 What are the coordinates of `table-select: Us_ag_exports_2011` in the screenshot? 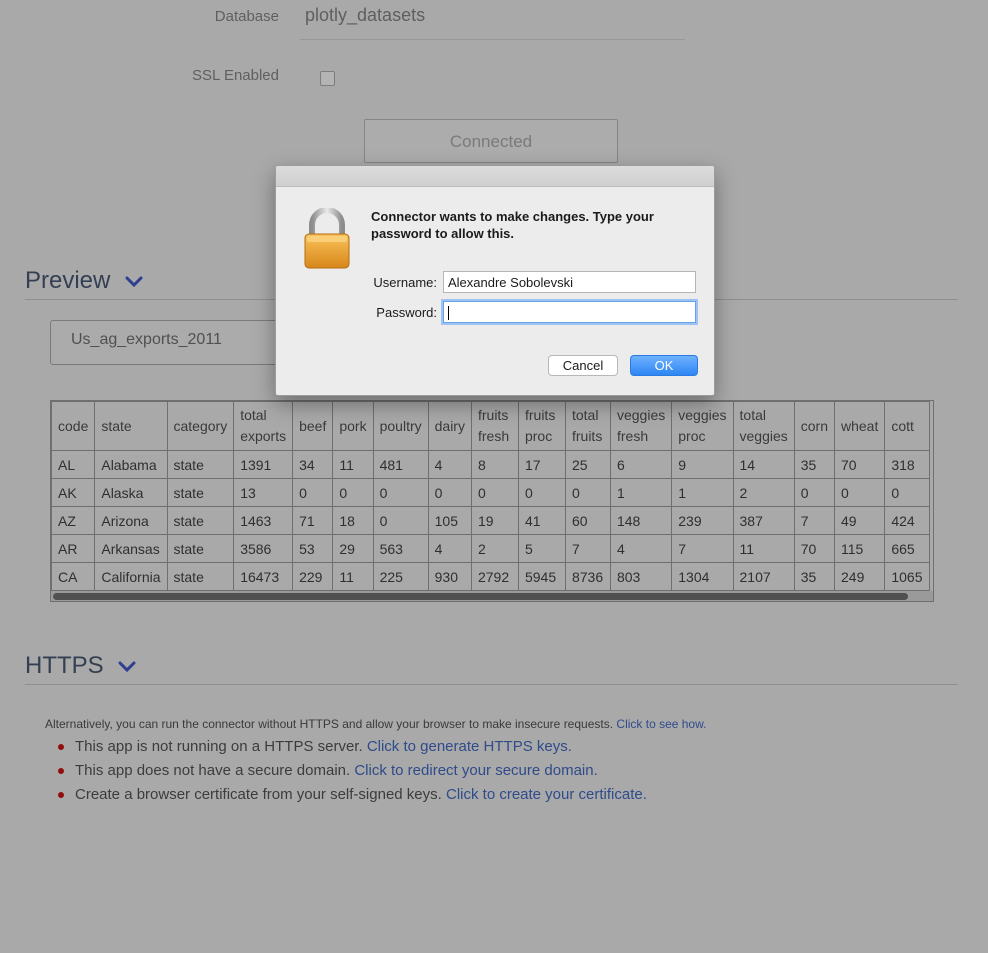 It's located at (175, 342).